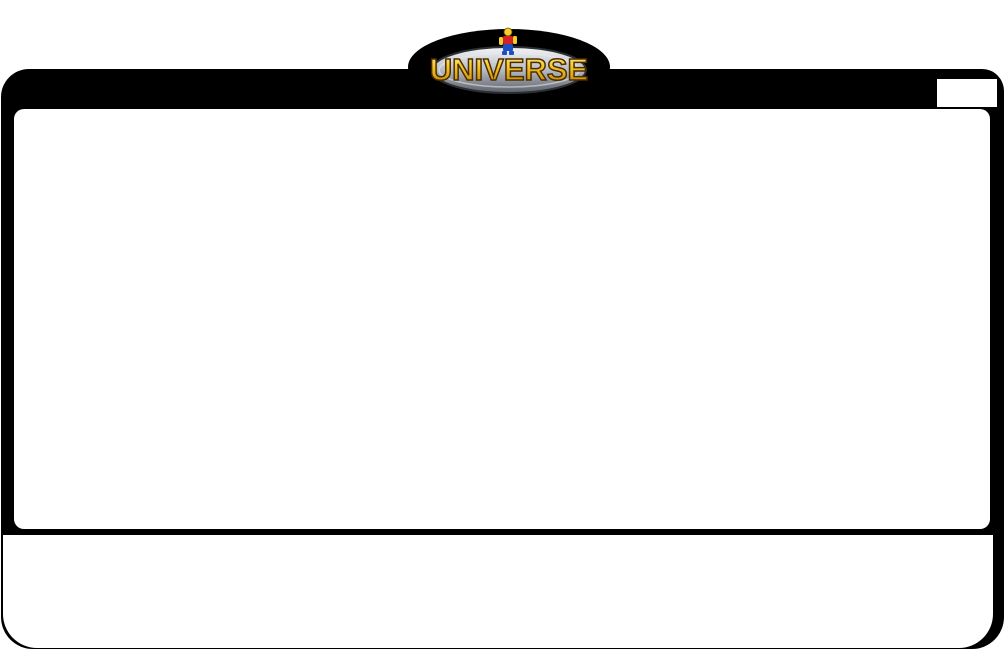  I want to click on logo-badge: UNIVERSE, so click(509, 65).